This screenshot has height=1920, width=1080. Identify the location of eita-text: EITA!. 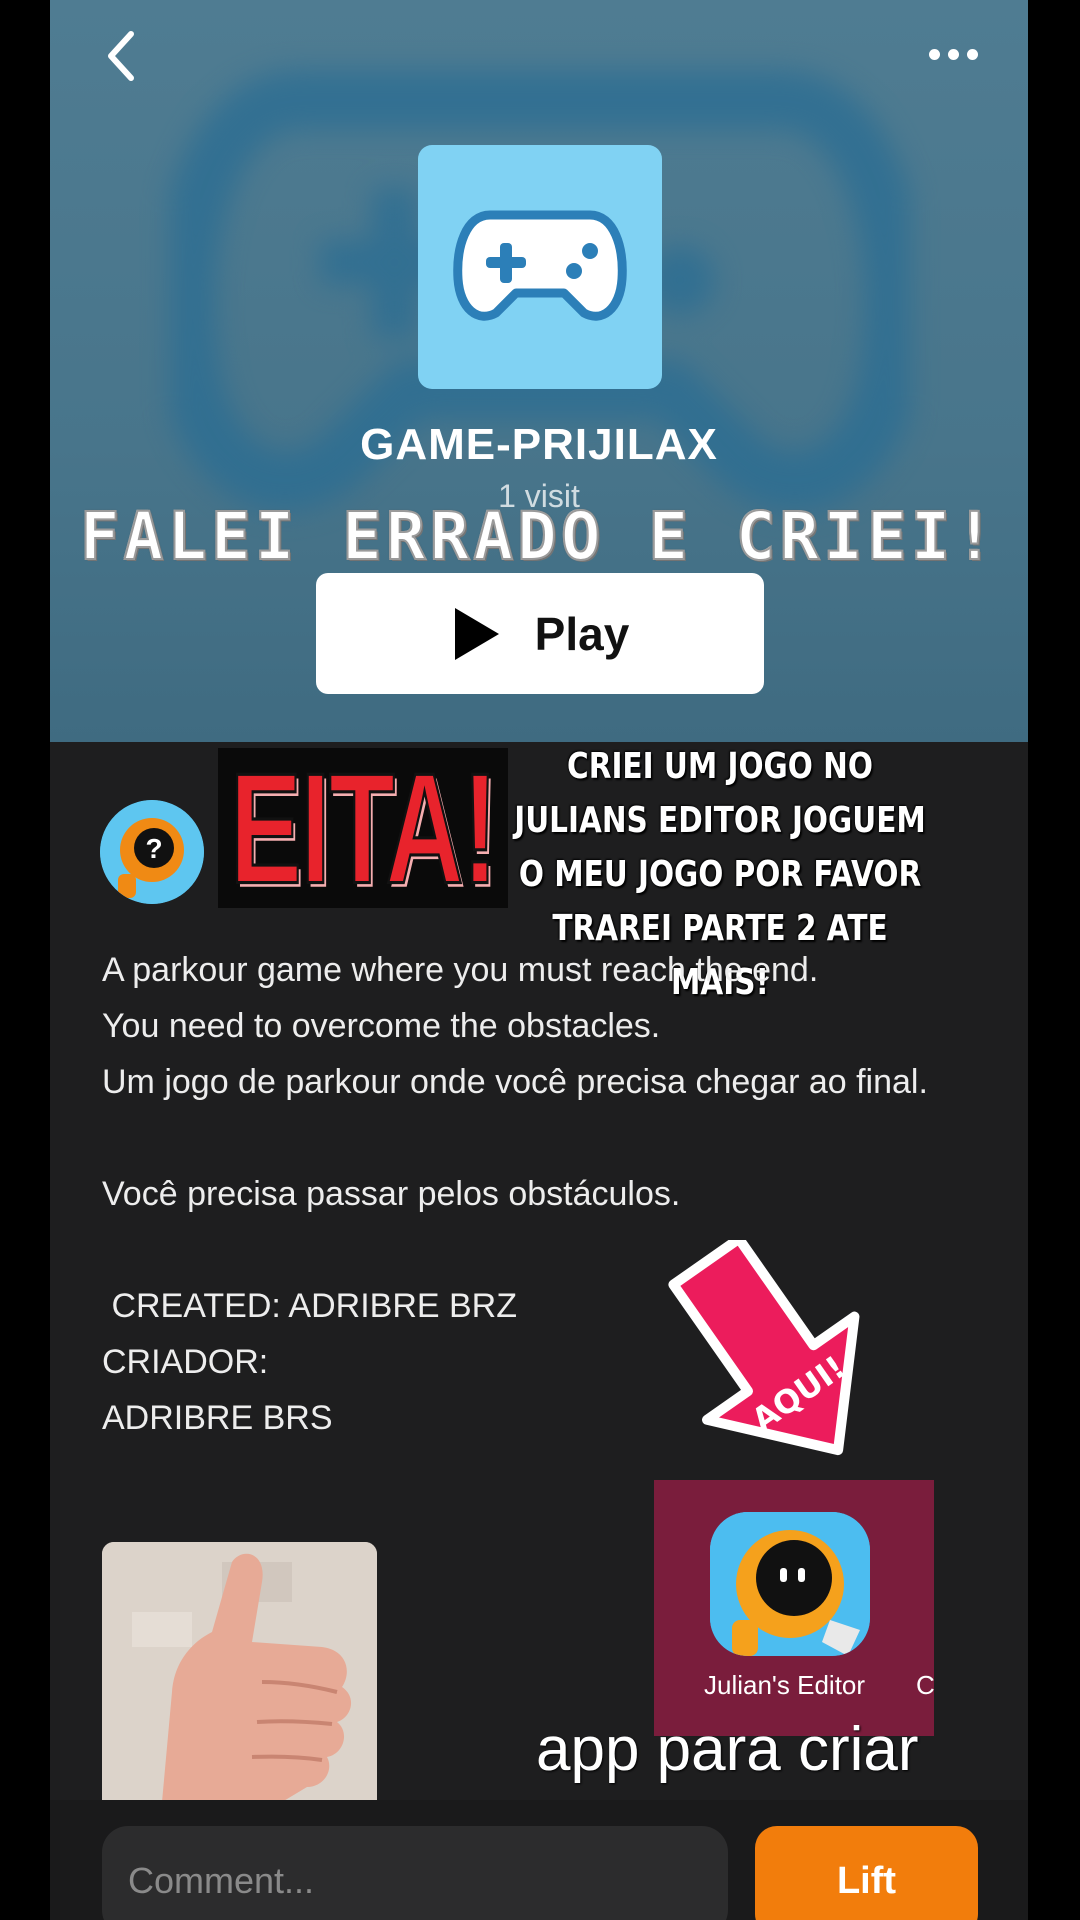
(364, 828).